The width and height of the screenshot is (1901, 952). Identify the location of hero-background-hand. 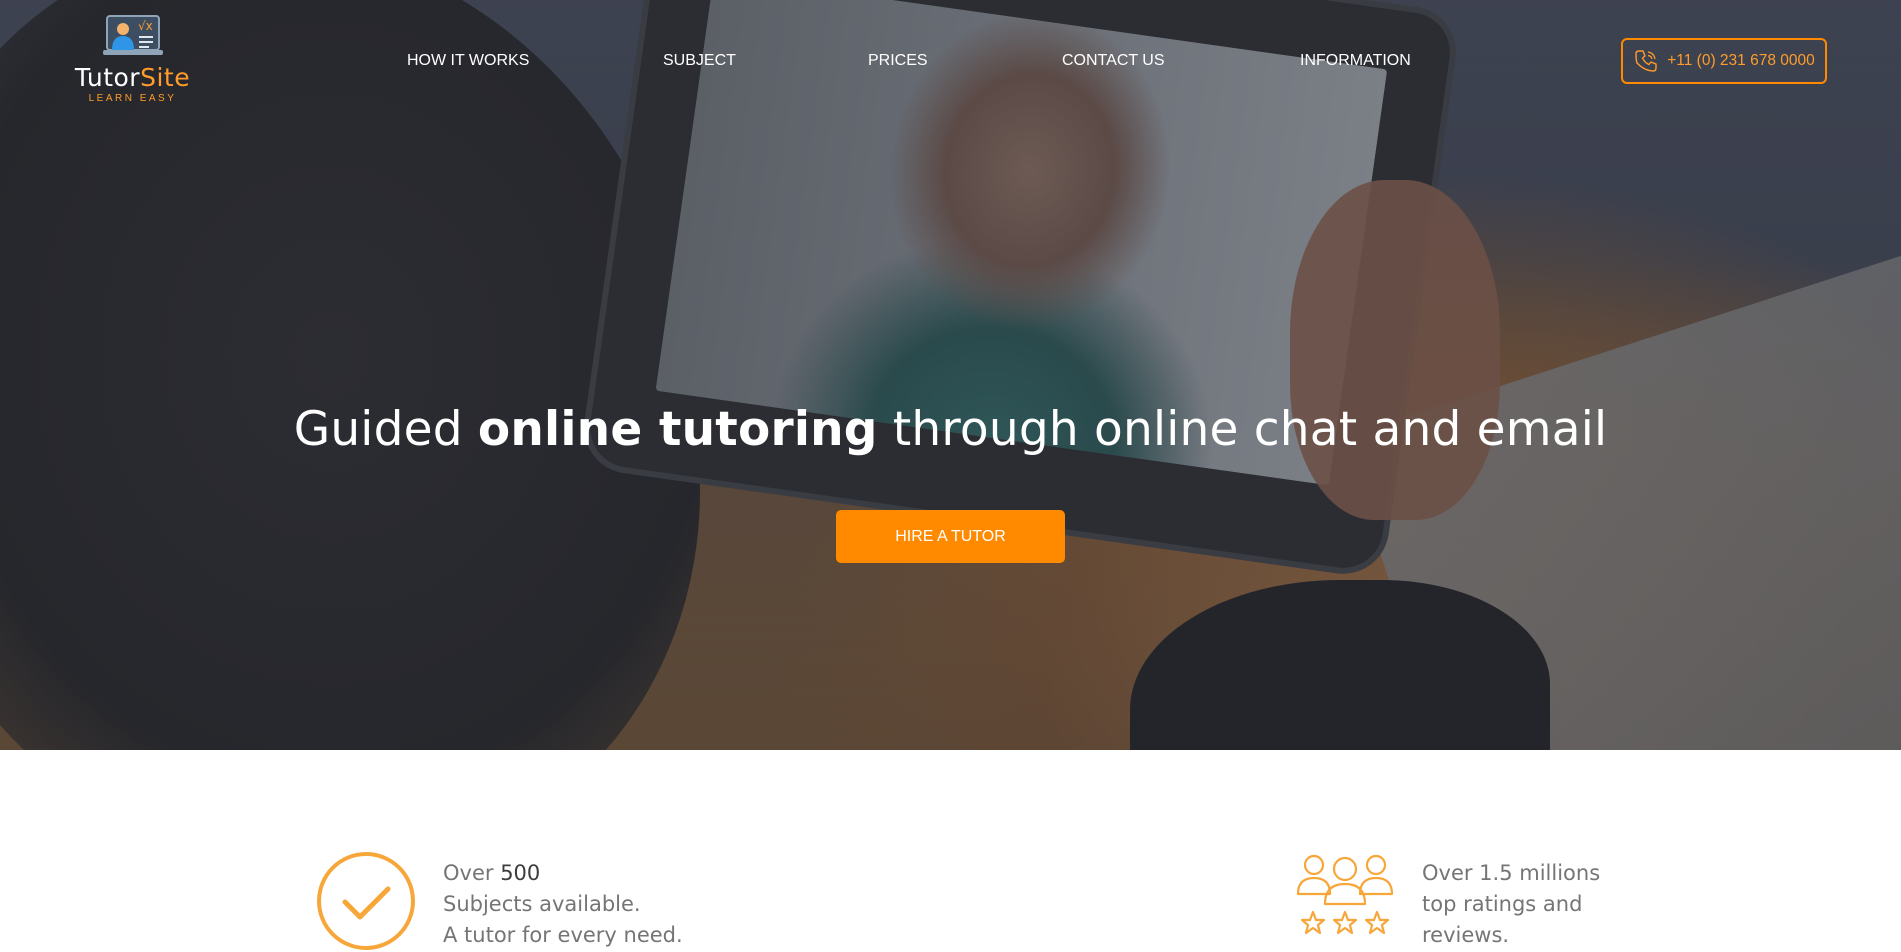
(1395, 350).